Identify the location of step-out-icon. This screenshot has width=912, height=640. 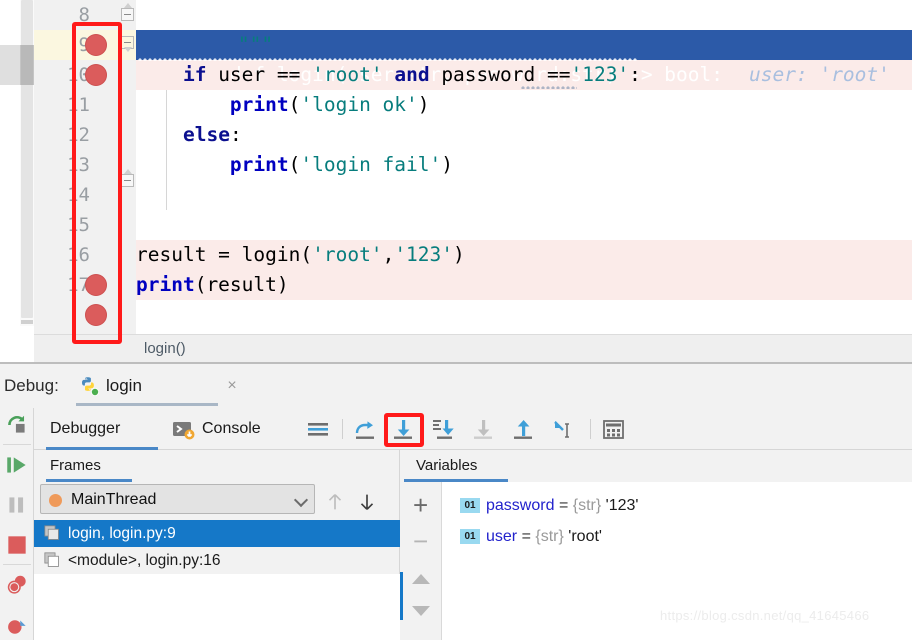
(524, 430).